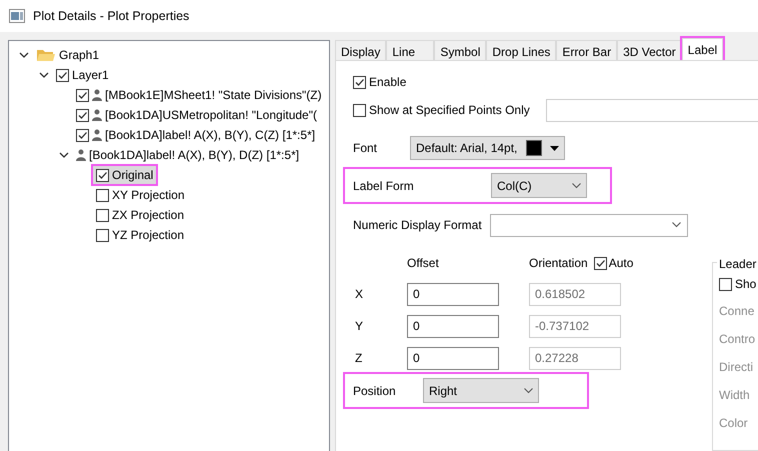 This screenshot has width=758, height=451. Describe the element at coordinates (521, 50) in the screenshot. I see `tab: Drop Lines` at that location.